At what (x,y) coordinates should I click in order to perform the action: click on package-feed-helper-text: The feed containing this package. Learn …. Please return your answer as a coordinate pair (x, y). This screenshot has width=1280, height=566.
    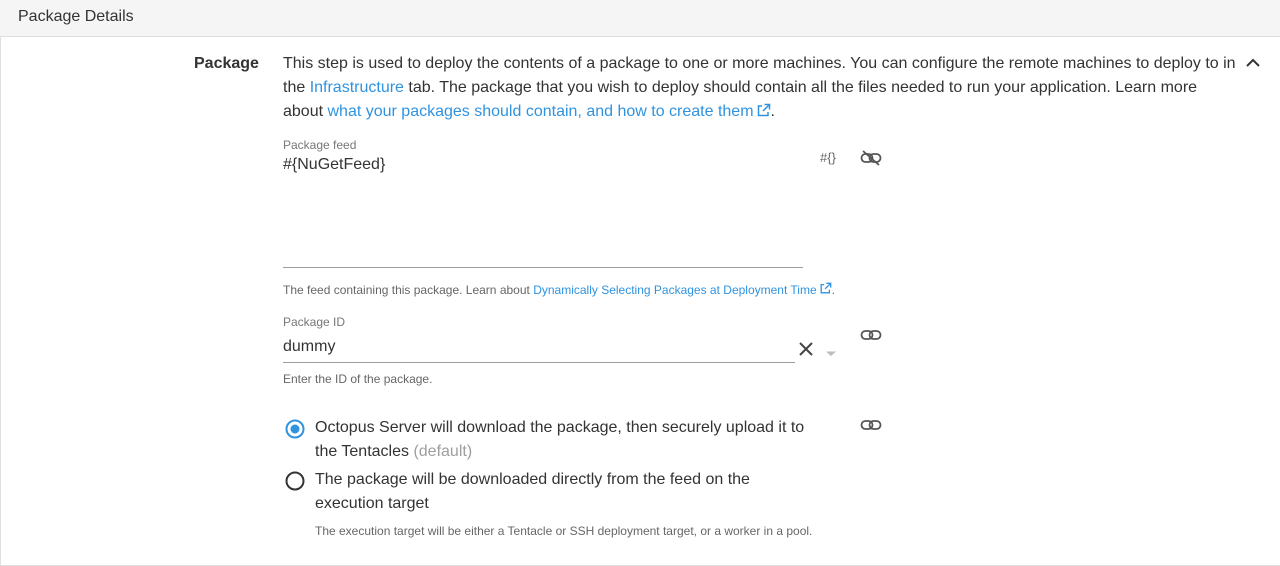
    Looking at the image, I should click on (408, 290).